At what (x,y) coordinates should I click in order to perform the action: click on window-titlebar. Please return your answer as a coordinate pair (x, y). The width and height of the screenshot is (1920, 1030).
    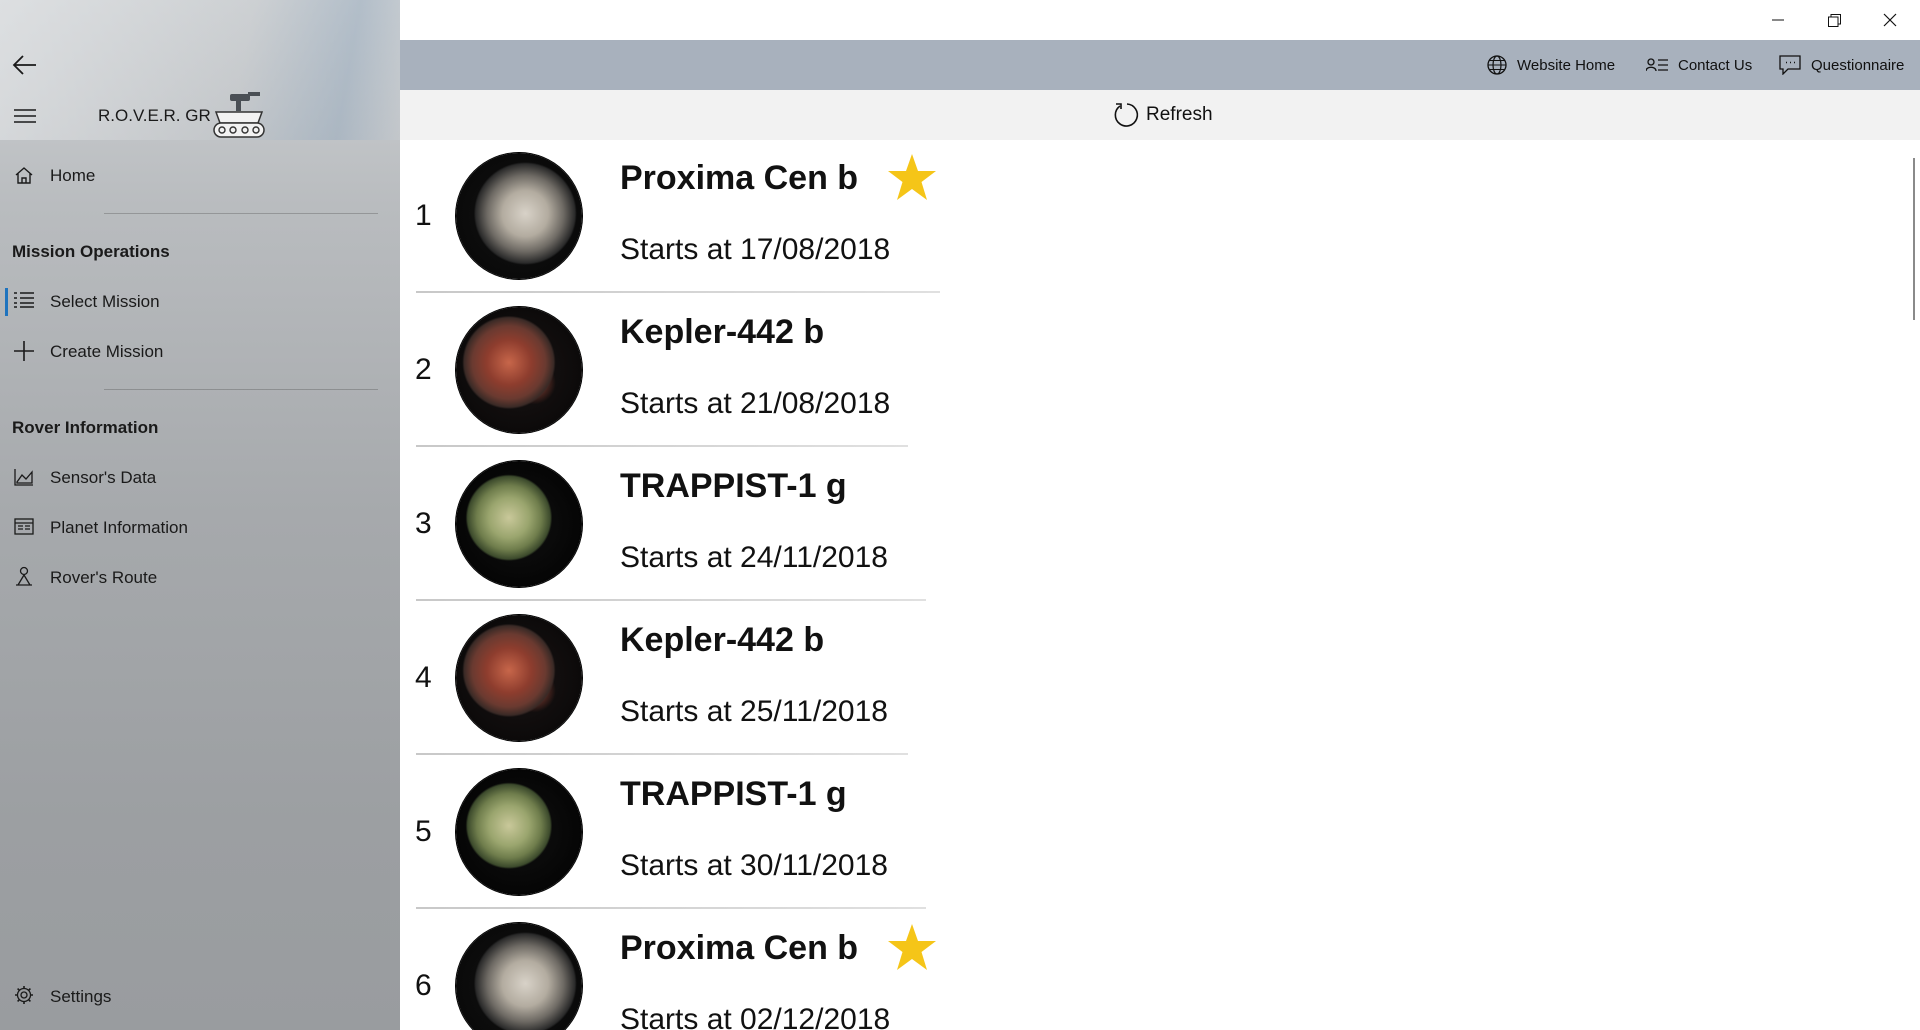
    Looking at the image, I should click on (1160, 20).